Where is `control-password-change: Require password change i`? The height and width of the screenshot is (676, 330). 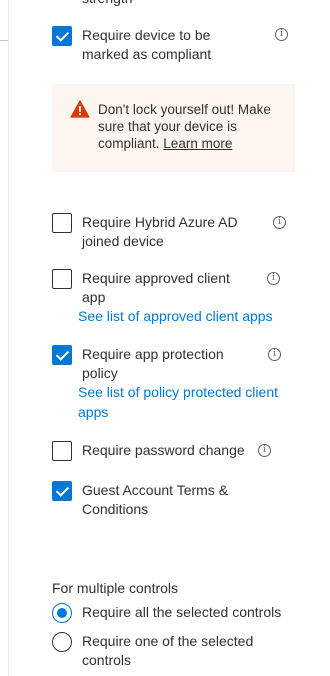
control-password-change: Require password change i is located at coordinates (177, 452).